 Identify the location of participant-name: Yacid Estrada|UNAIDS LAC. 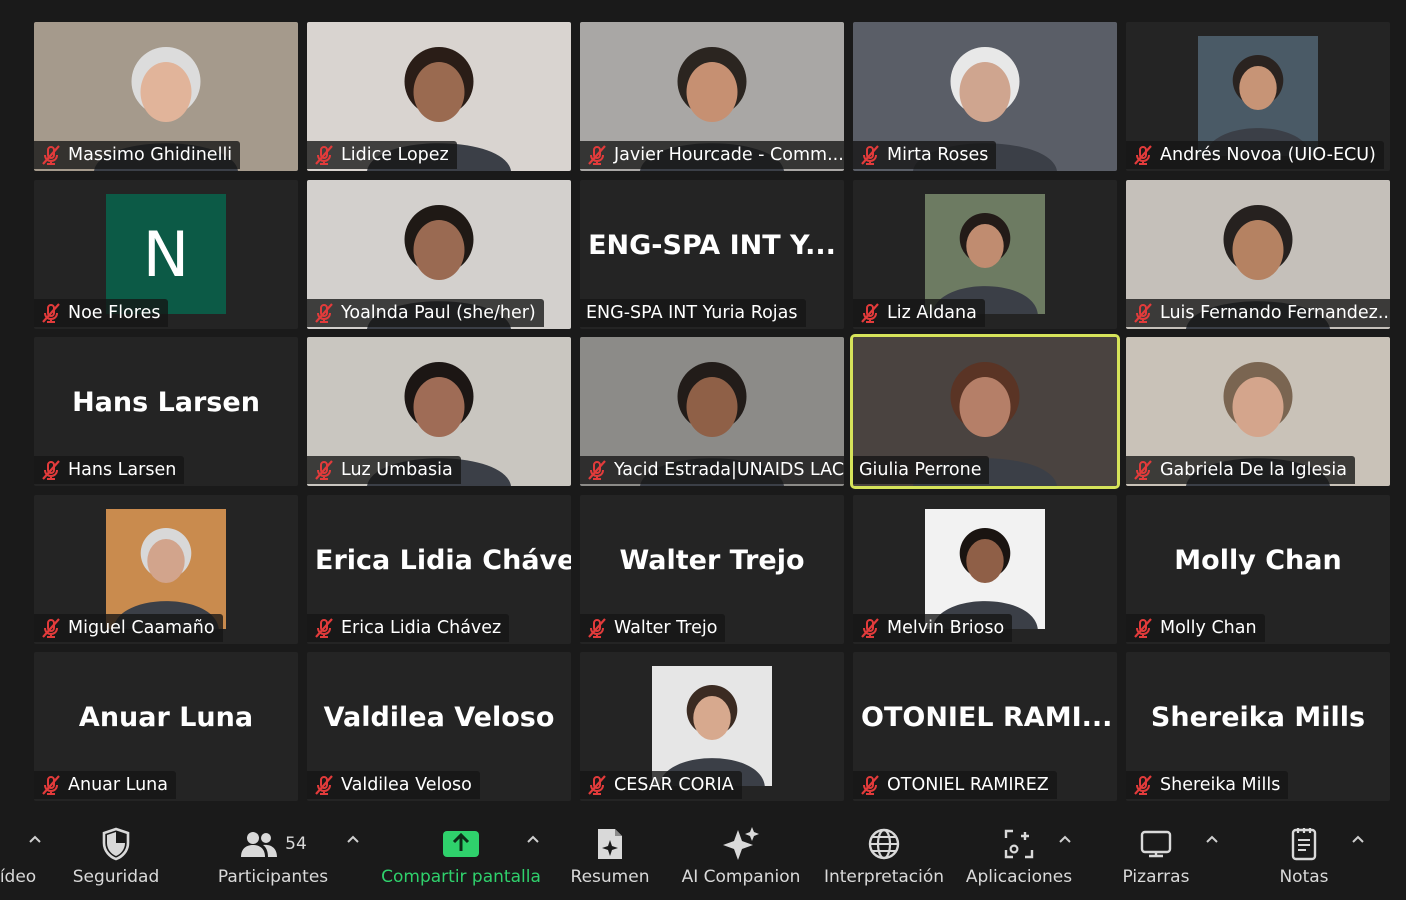
(729, 470).